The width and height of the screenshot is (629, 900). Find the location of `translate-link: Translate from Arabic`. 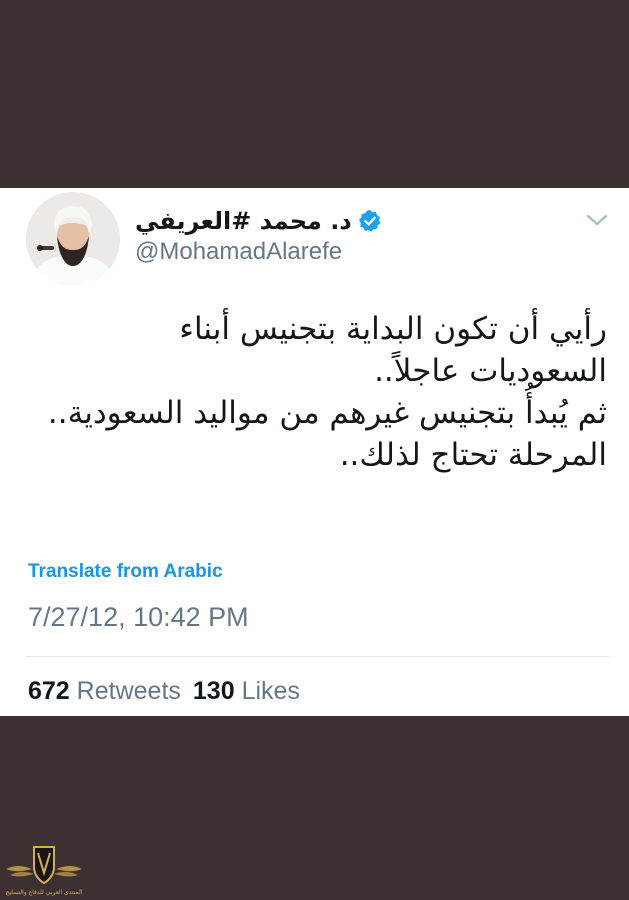

translate-link: Translate from Arabic is located at coordinates (125, 572).